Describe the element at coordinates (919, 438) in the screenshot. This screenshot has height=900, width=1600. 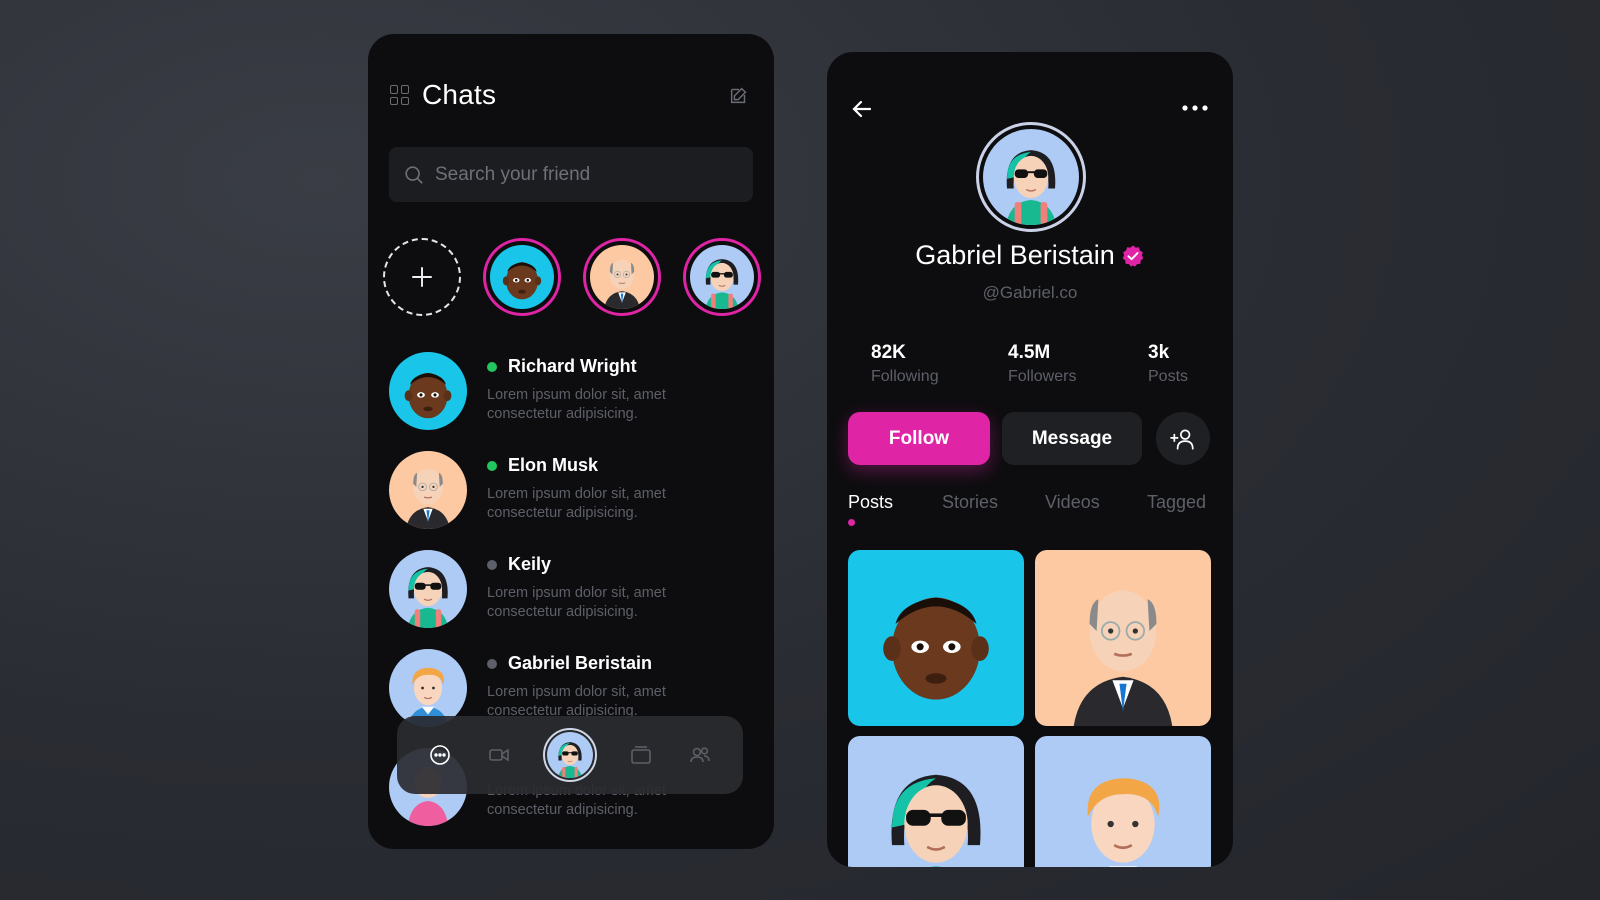
I see `follow-button: Follow` at that location.